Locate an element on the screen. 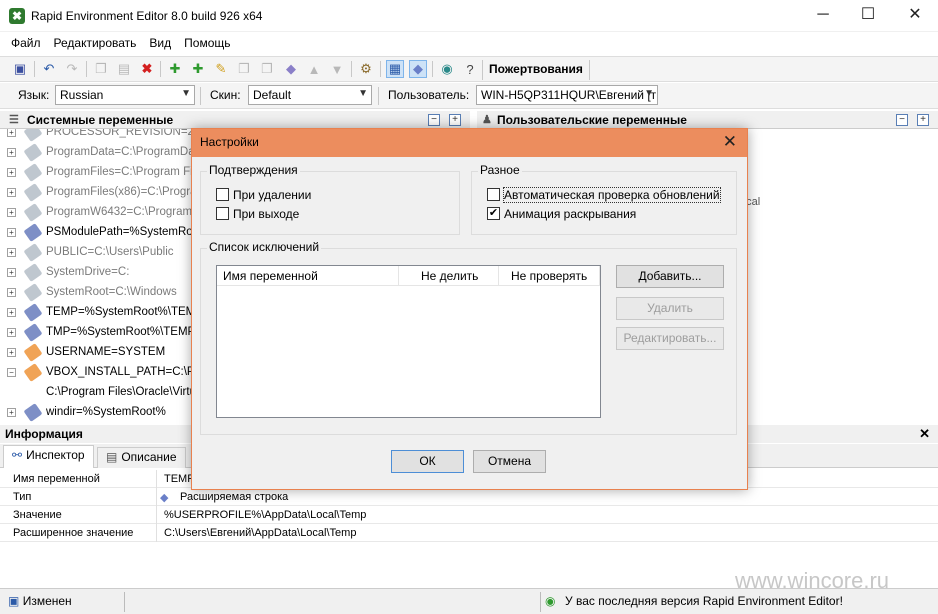 The width and height of the screenshot is (938, 614). checkbox-box is located at coordinates (222, 194).